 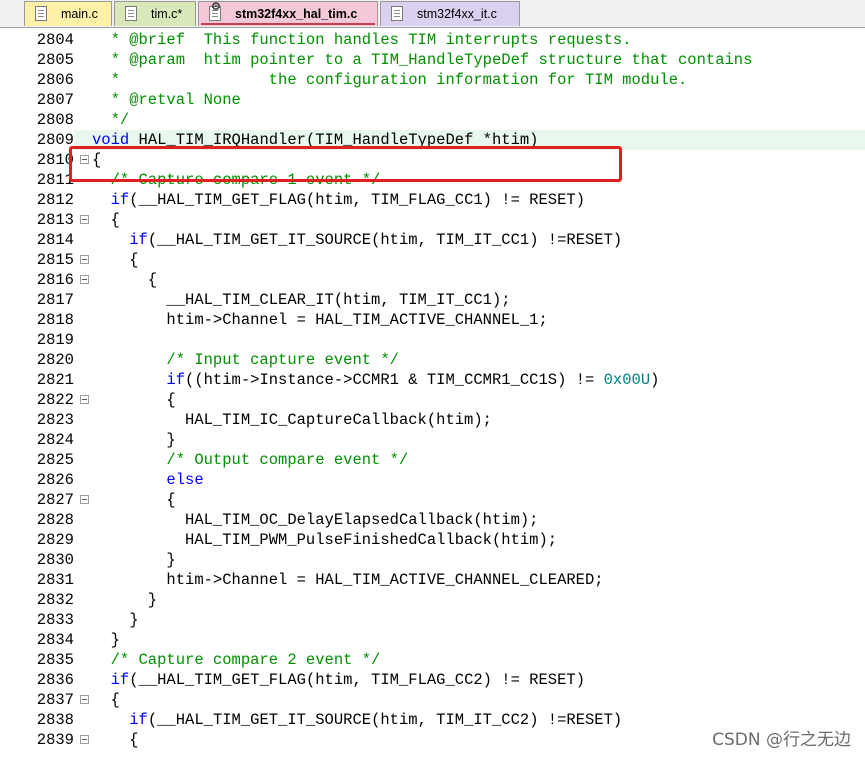 What do you see at coordinates (432, 560) in the screenshot?
I see `code-line: 2830 }` at bounding box center [432, 560].